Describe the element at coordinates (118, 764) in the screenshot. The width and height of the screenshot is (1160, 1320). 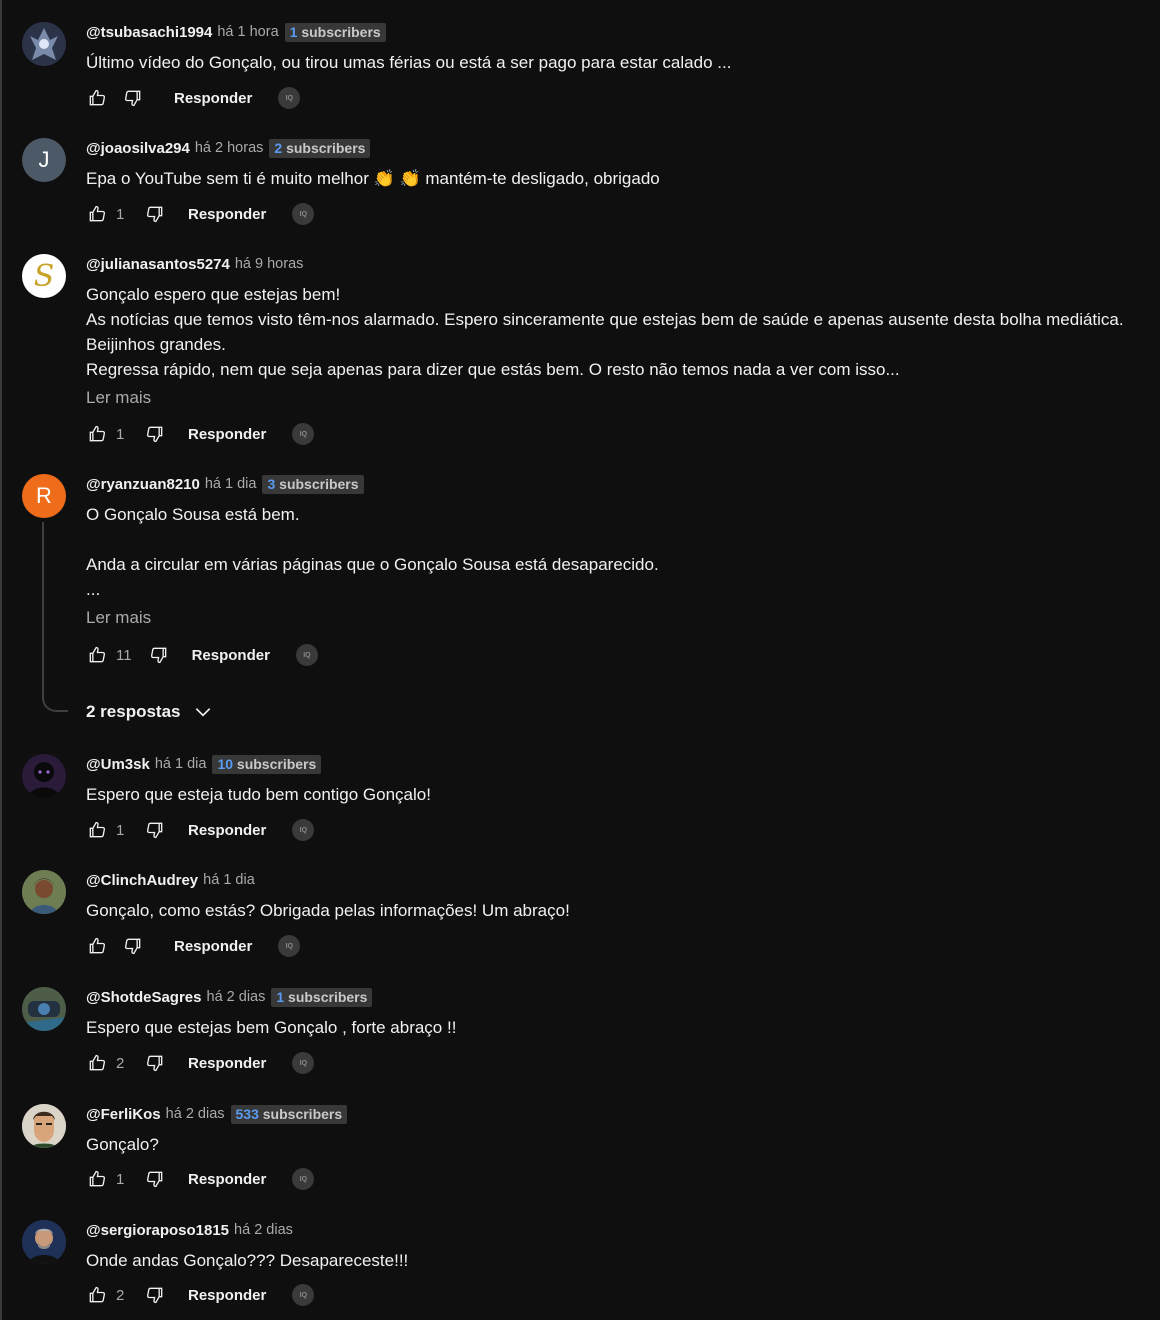
I see `comment-author: @Um3sk` at that location.